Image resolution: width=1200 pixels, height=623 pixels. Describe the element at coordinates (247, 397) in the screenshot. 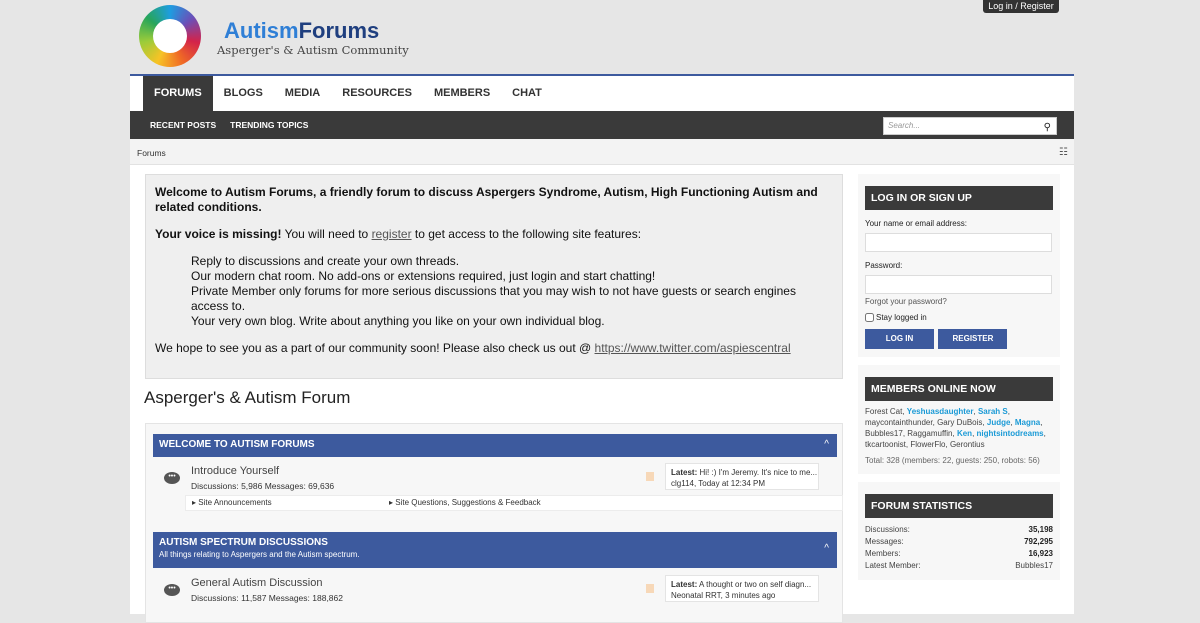

I see `forum-title: Asperger's & Autism Forum` at that location.